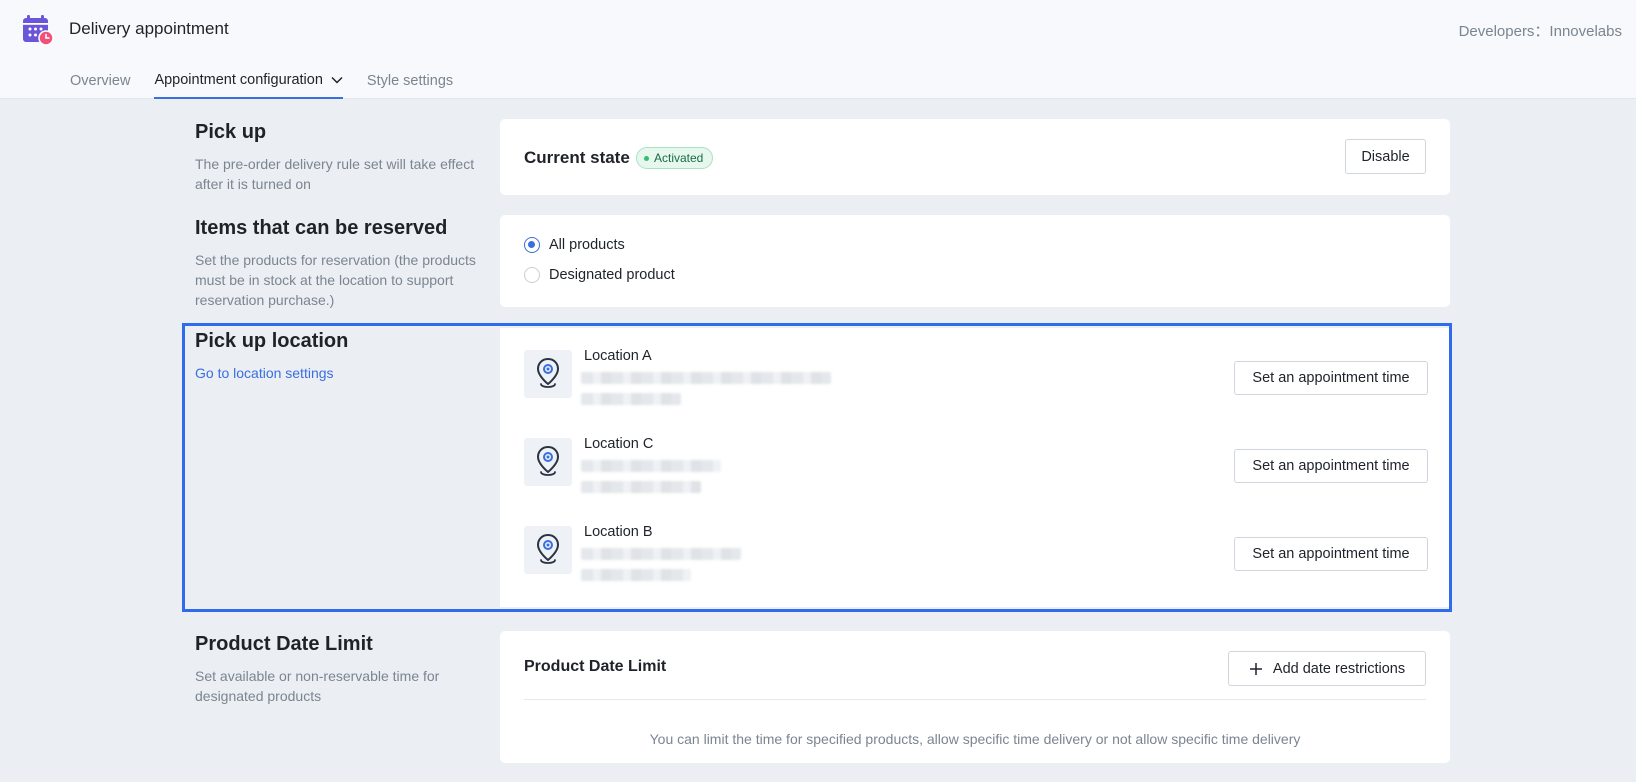  Describe the element at coordinates (38, 30) in the screenshot. I see `calendar-clock-icon` at that location.